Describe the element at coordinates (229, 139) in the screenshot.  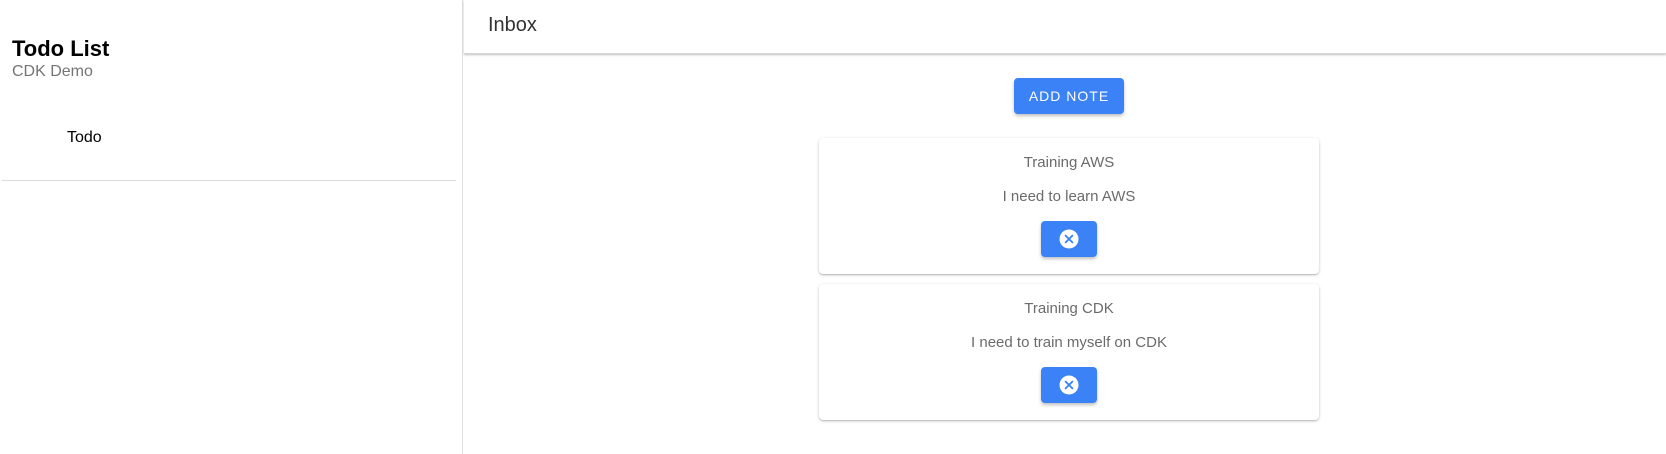
I see `sidebar-item-todo: Todo` at that location.